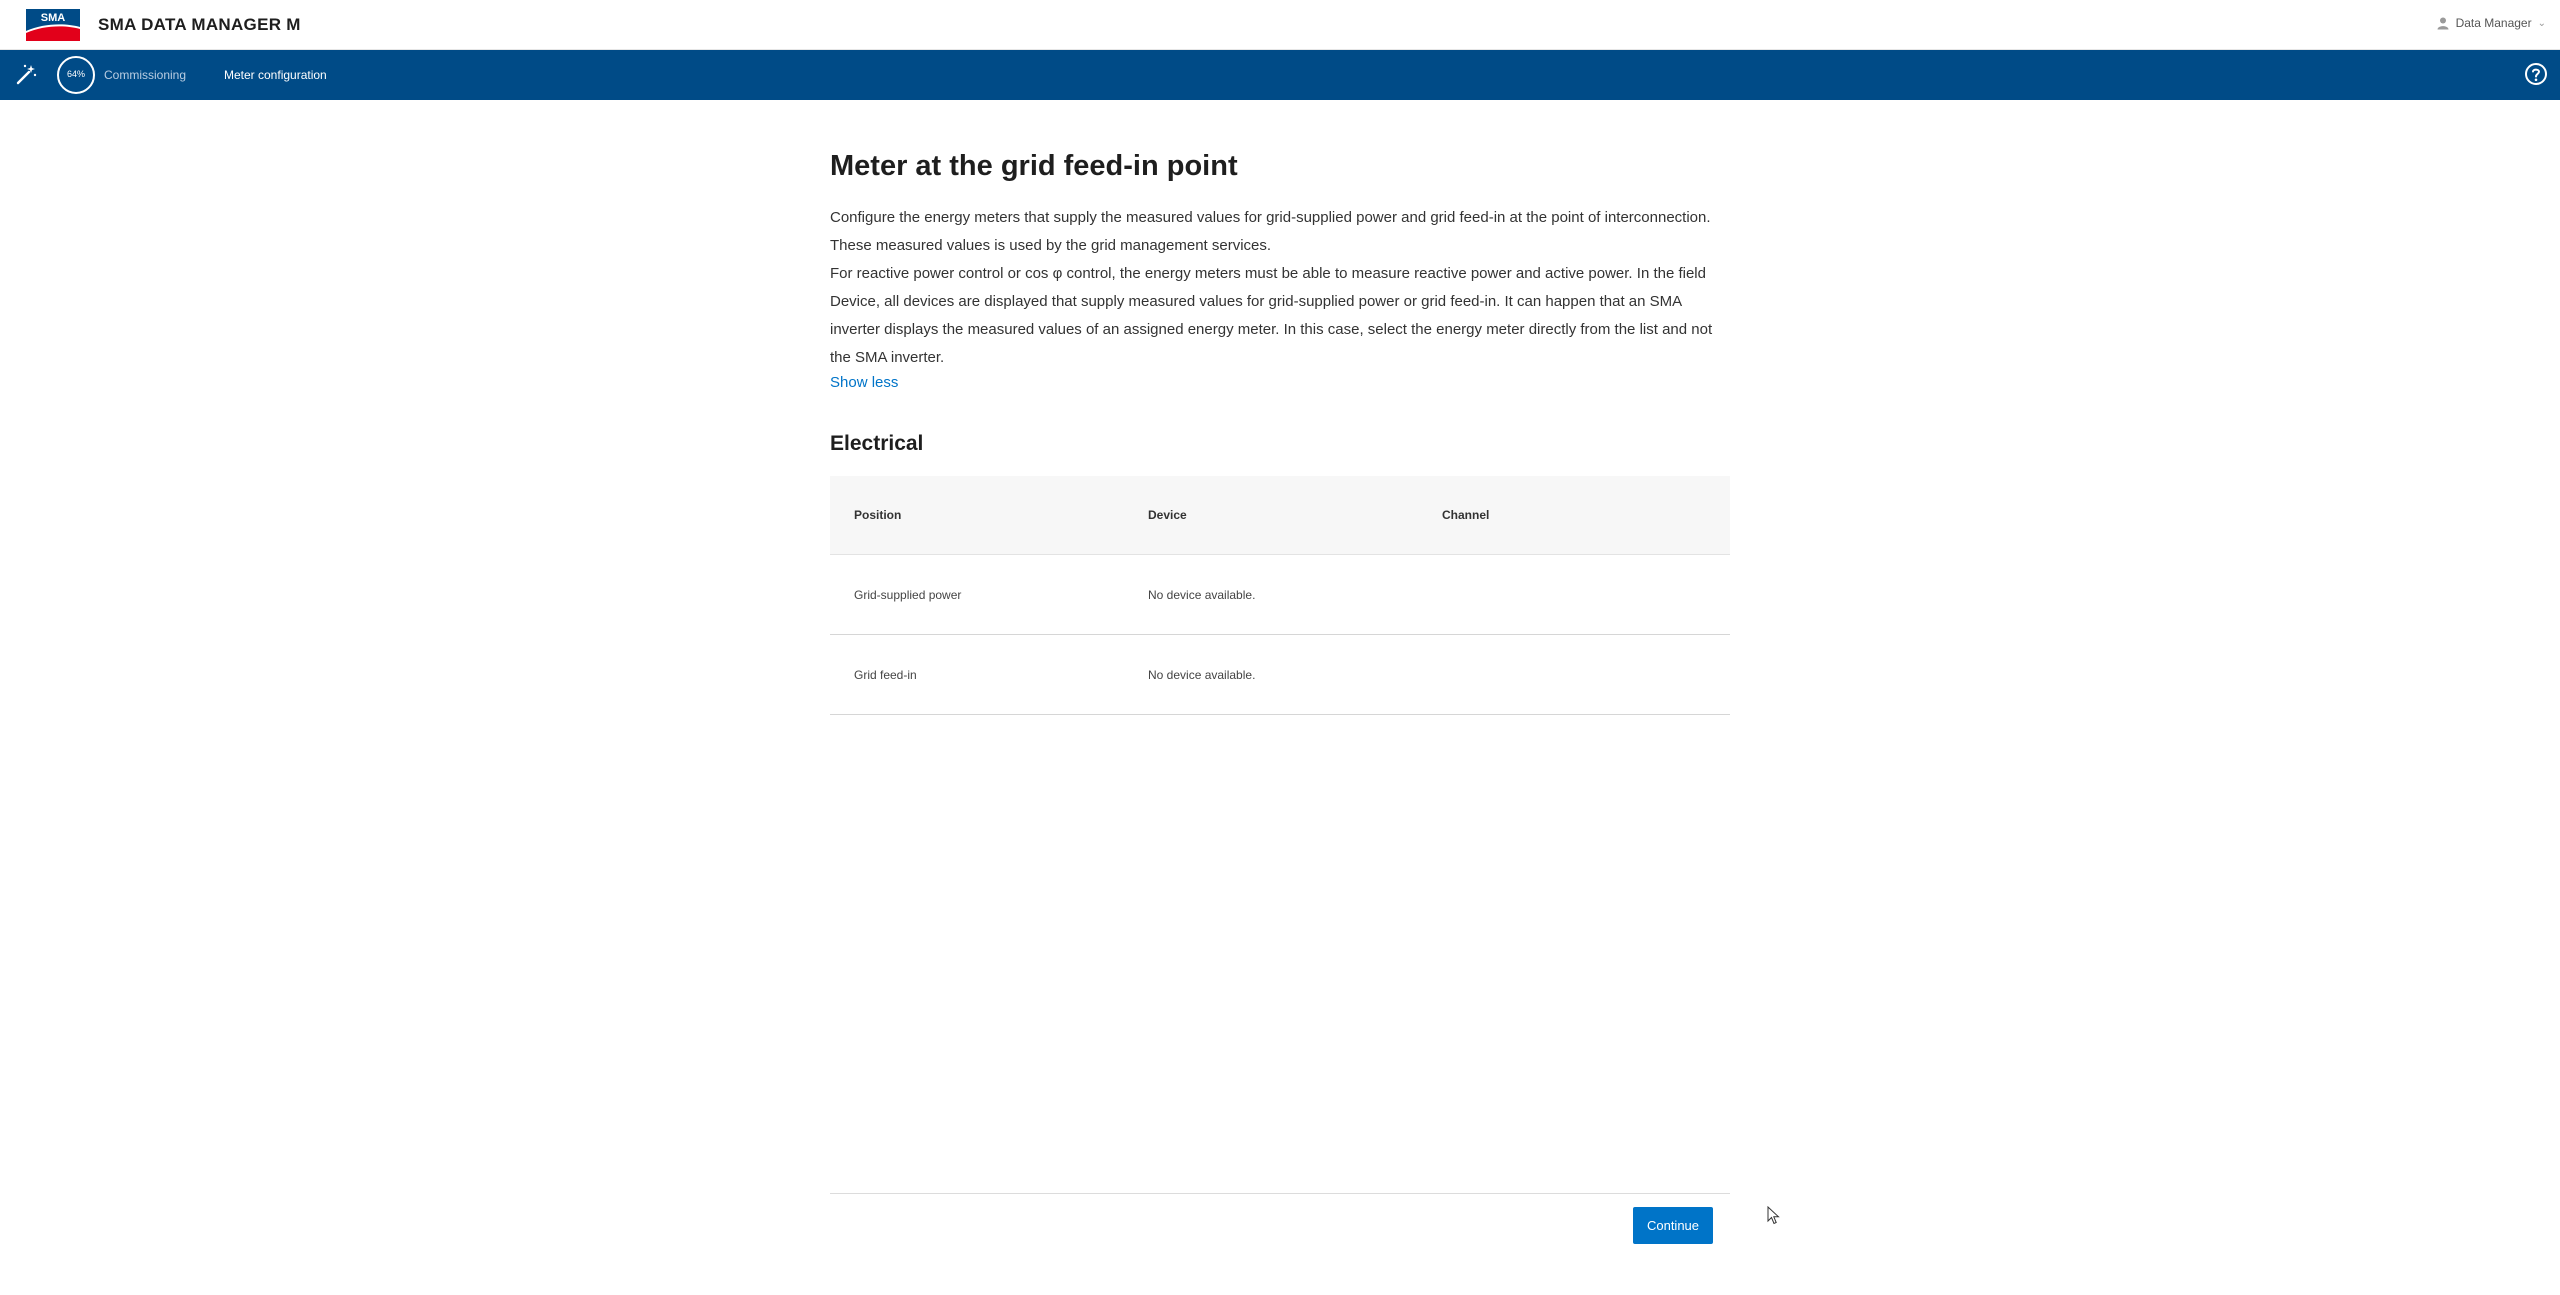 This screenshot has width=2560, height=1295. Describe the element at coordinates (864, 382) in the screenshot. I see `show-less-link: Show less` at that location.